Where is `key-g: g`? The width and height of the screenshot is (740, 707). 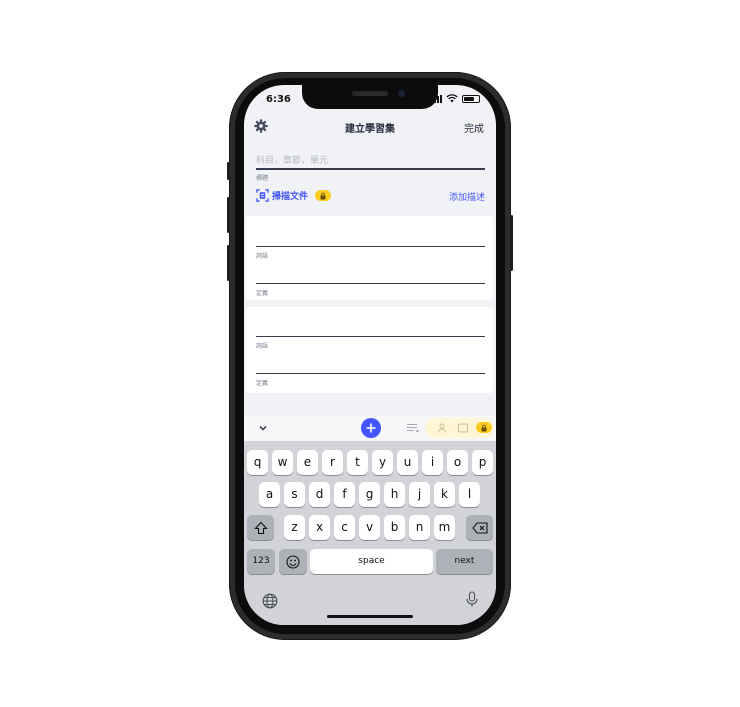
key-g: g is located at coordinates (369, 494).